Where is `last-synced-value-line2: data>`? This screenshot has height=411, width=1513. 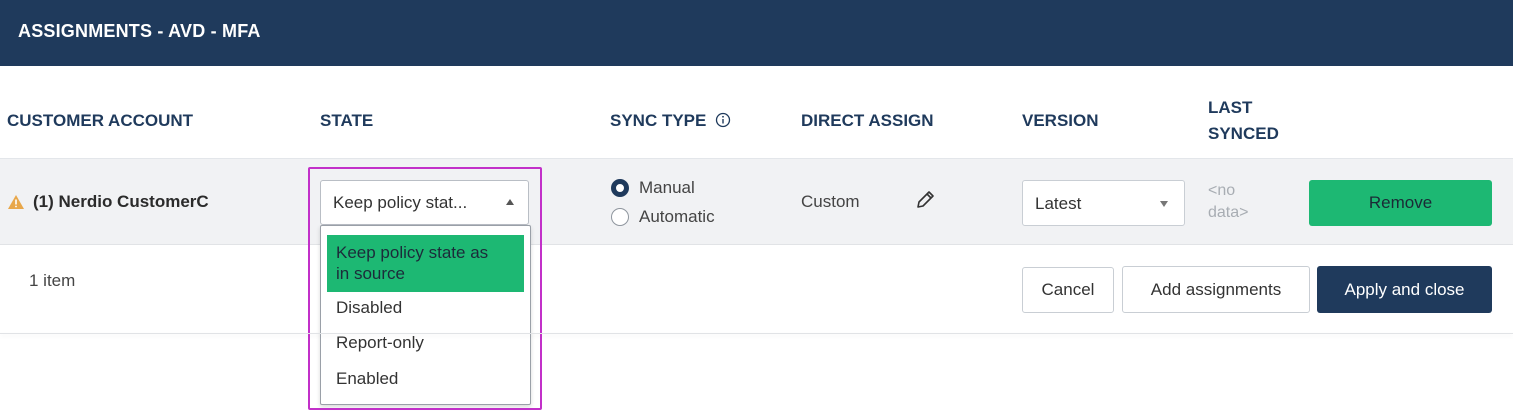 last-synced-value-line2: data> is located at coordinates (1228, 212).